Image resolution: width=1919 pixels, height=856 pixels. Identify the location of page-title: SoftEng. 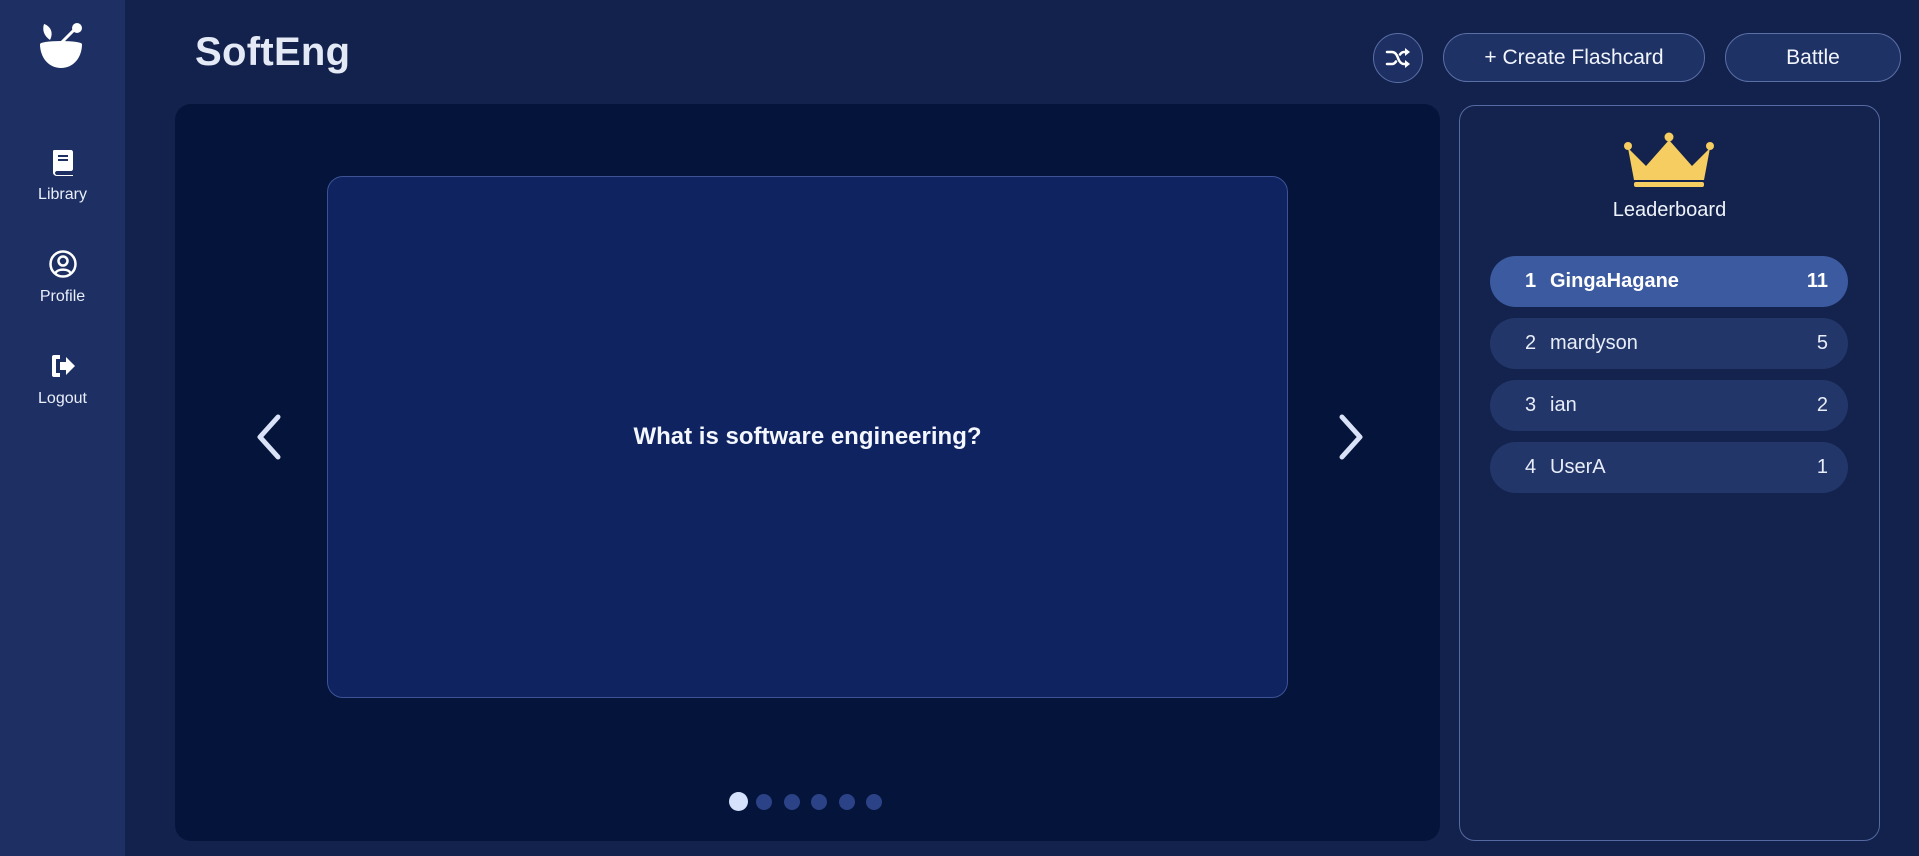
(273, 52).